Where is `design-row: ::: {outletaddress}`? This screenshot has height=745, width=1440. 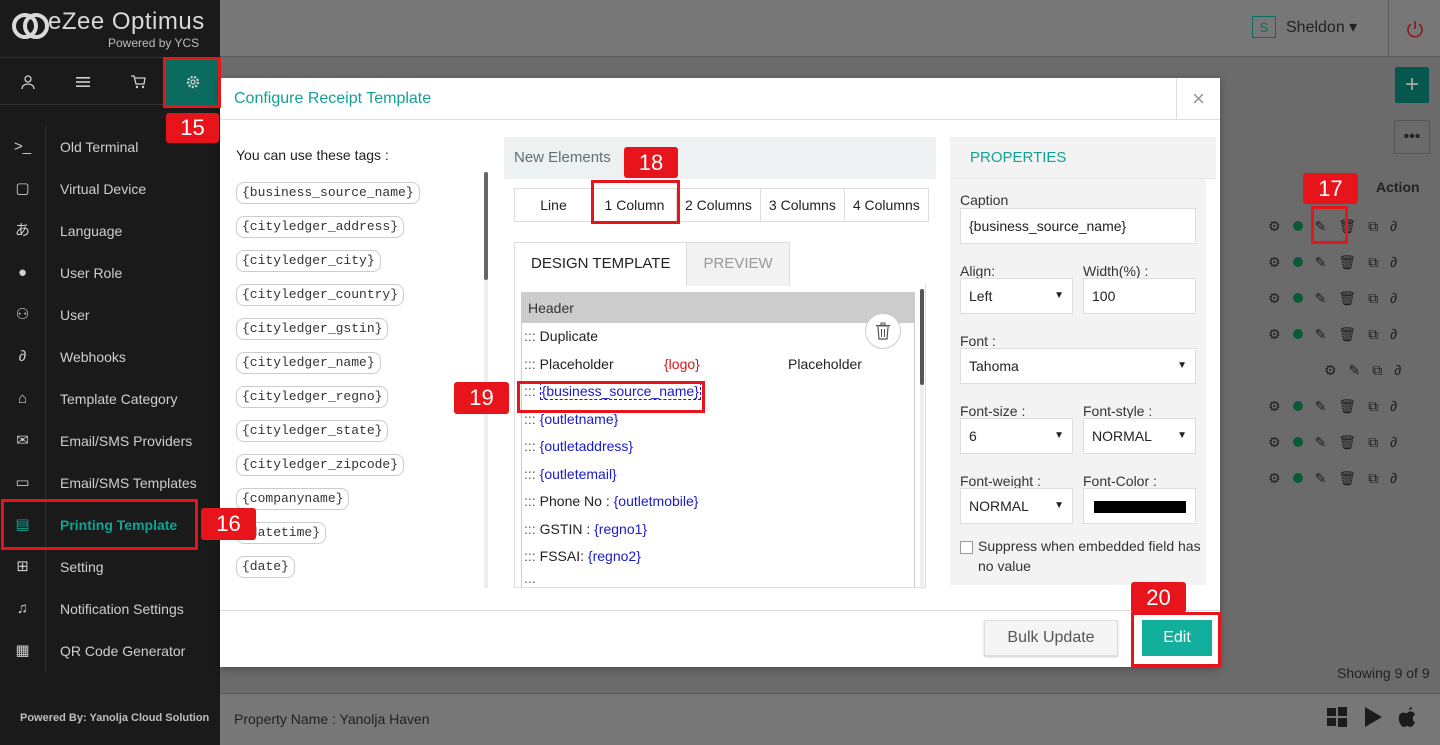 design-row: ::: {outletaddress} is located at coordinates (718, 447).